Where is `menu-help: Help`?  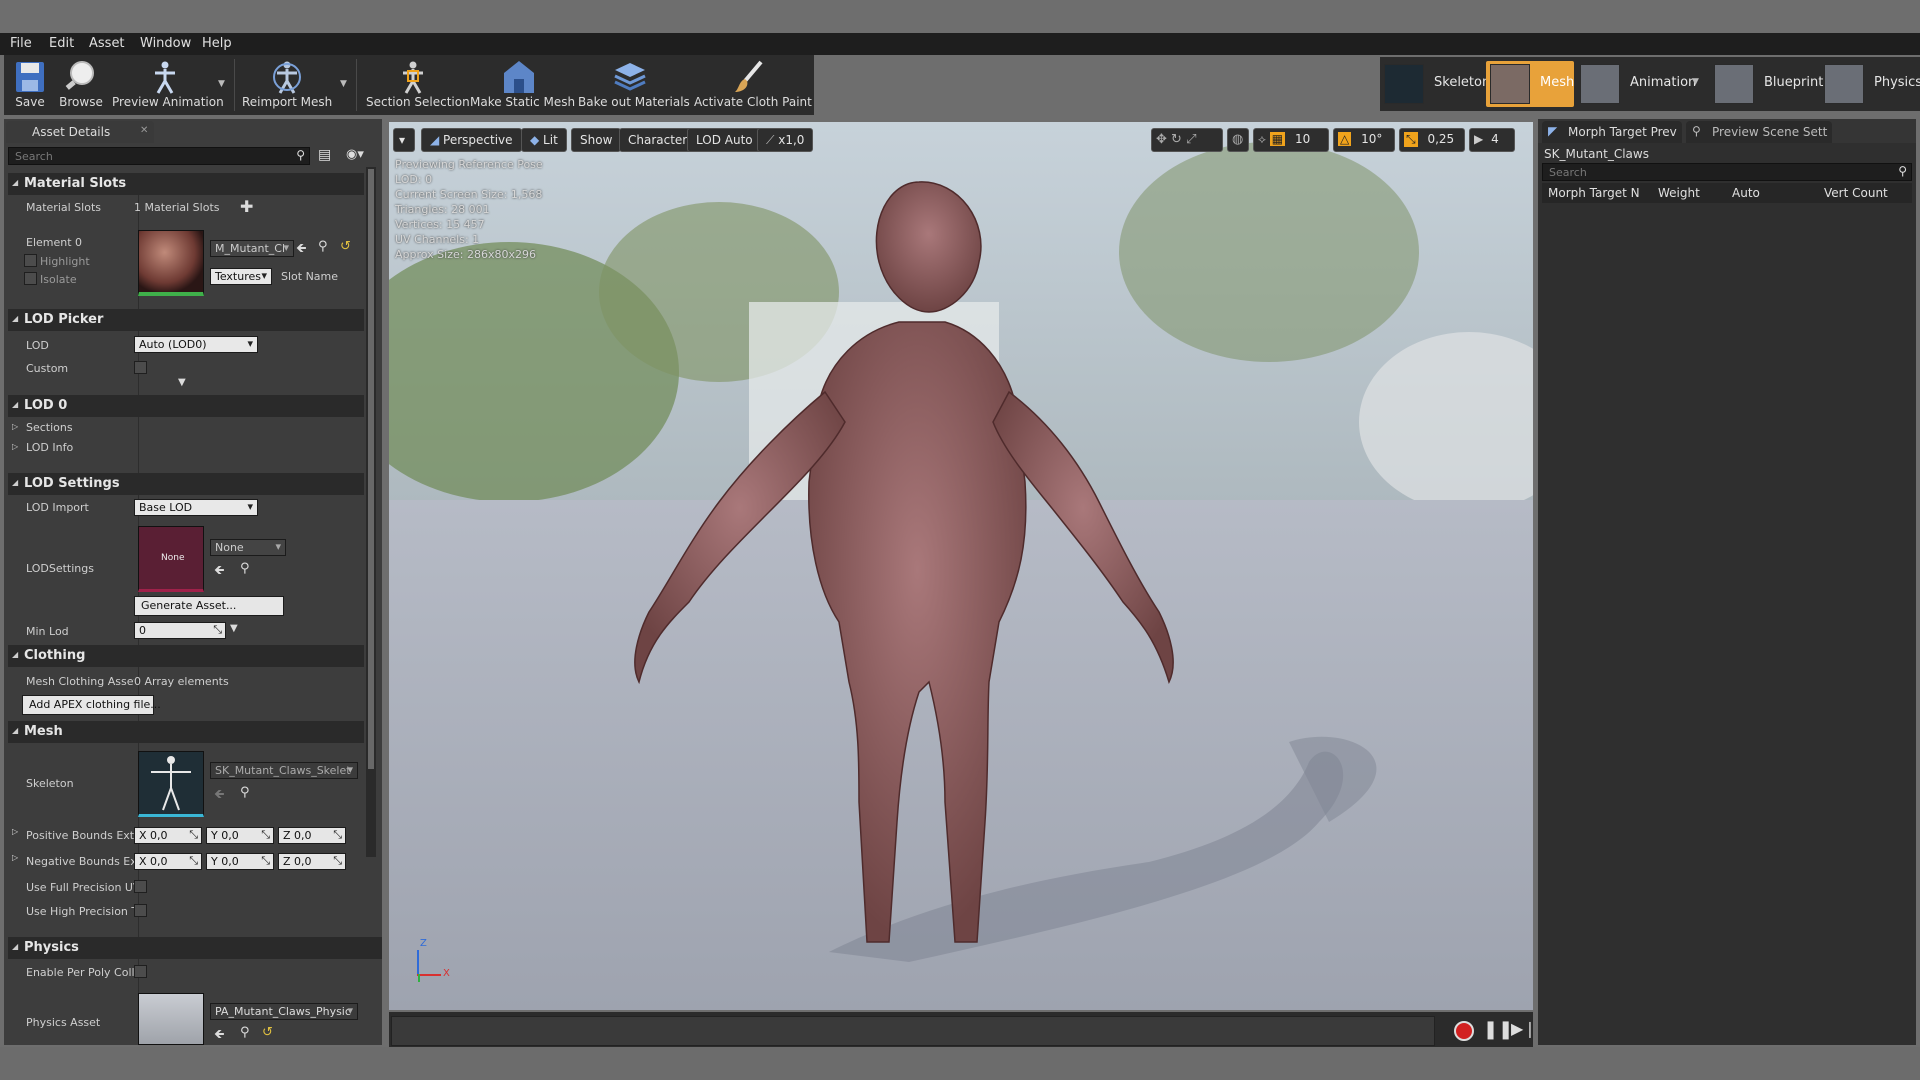 menu-help: Help is located at coordinates (217, 43).